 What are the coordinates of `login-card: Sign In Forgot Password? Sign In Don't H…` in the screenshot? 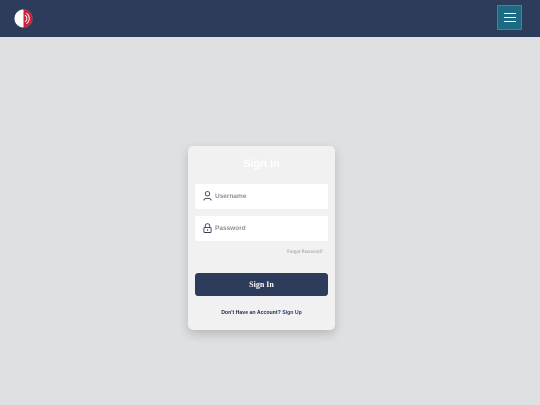 It's located at (261, 238).